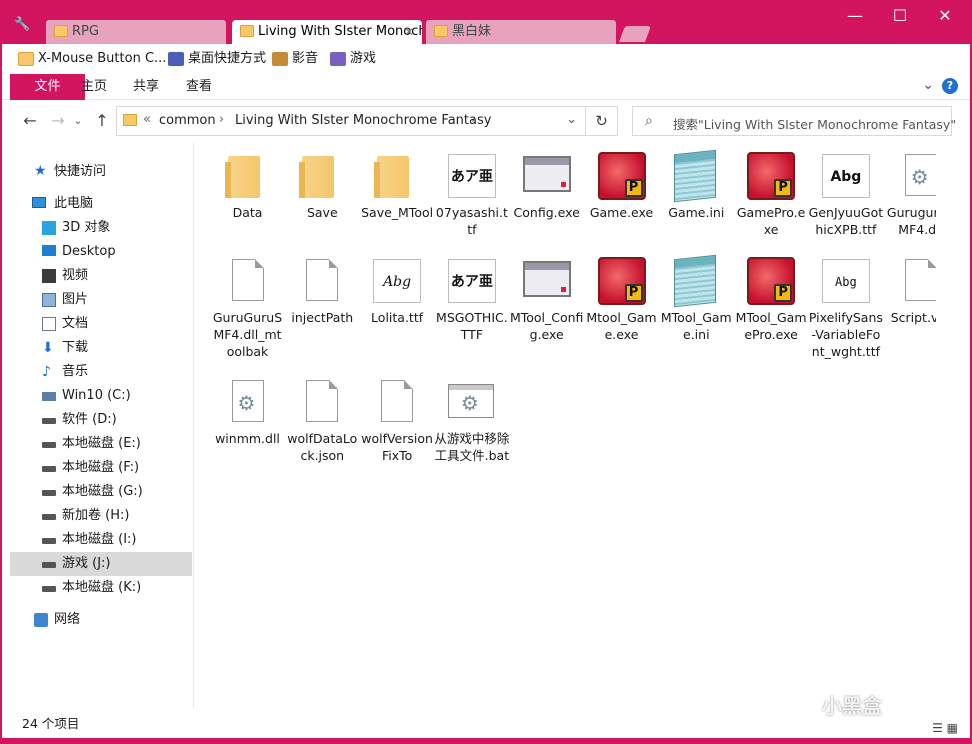 The width and height of the screenshot is (972, 744). I want to click on file-item: 从游戏中移除工具文件.bat, so click(471, 421).